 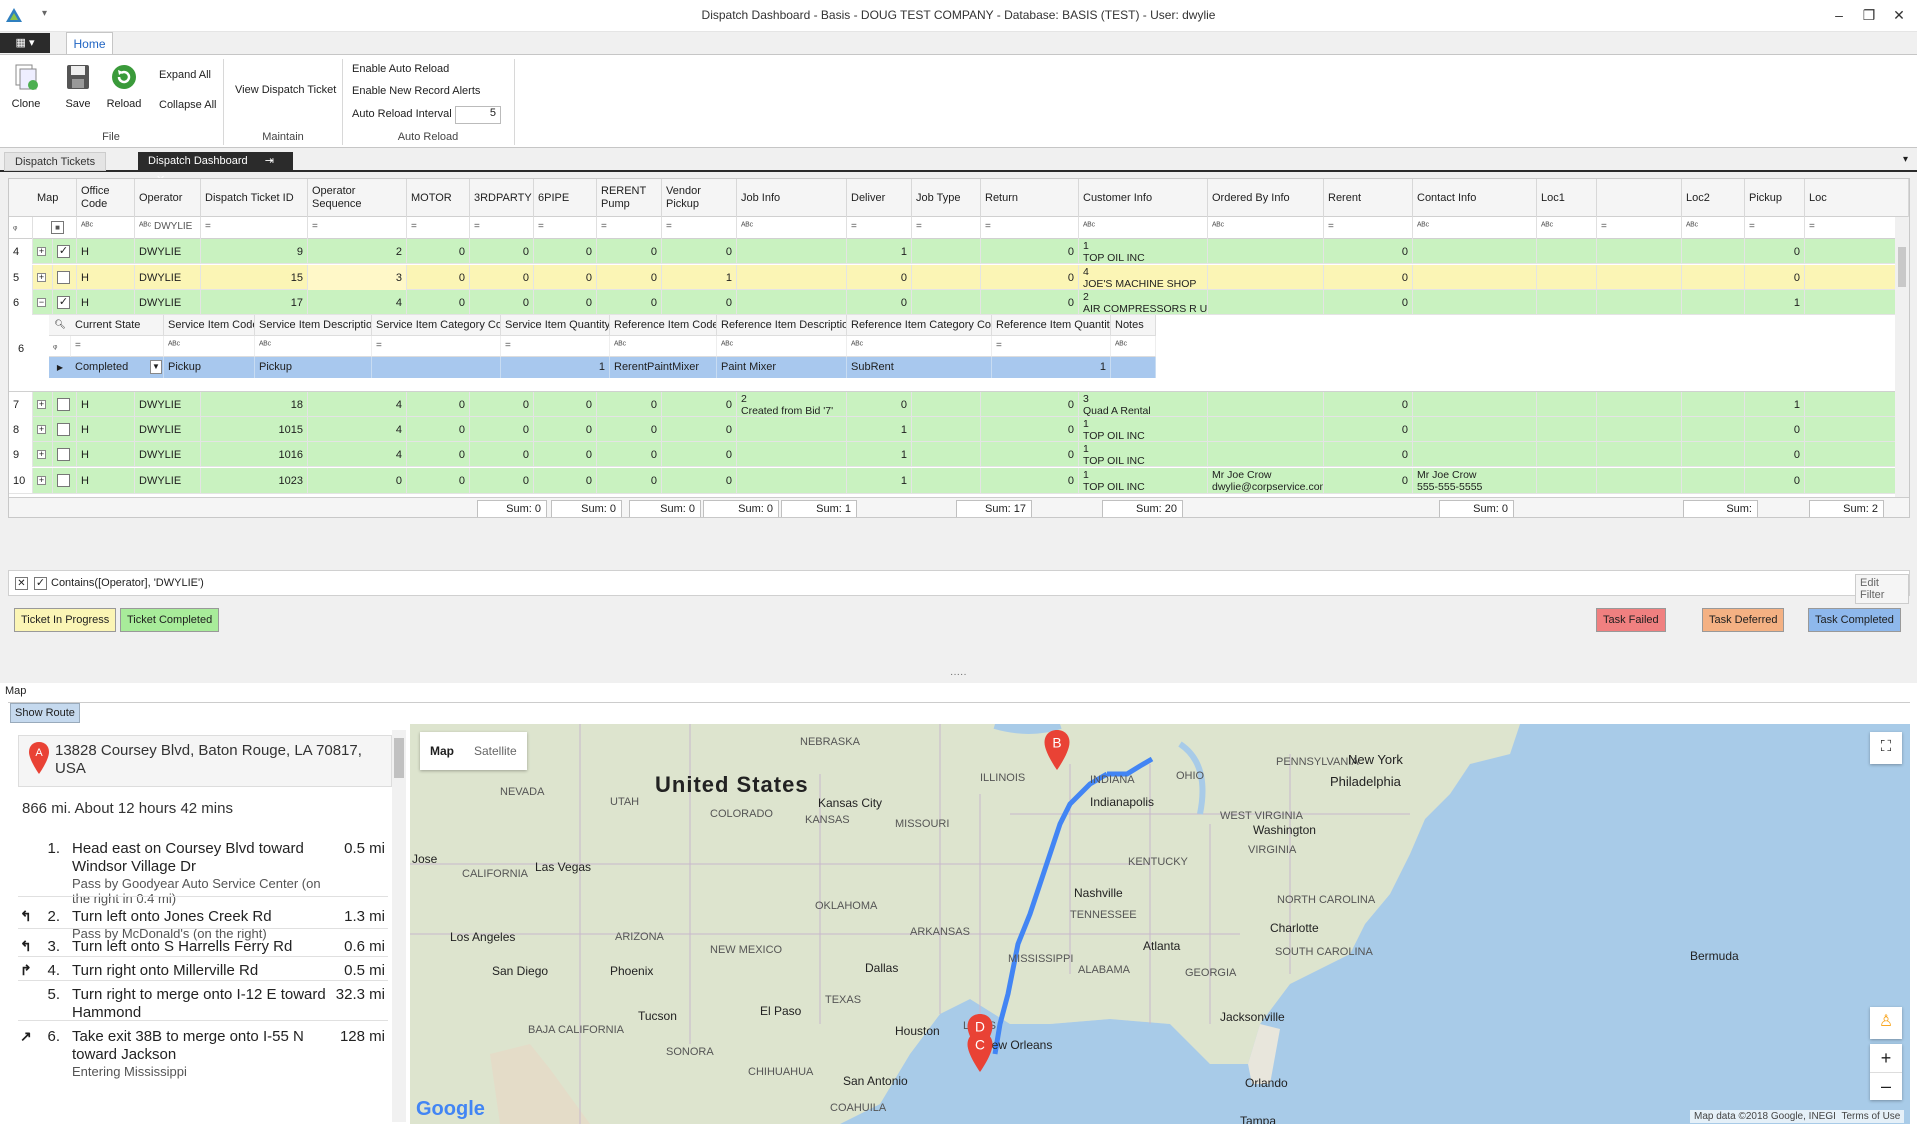 I want to click on marker-c-icon: C, so click(x=980, y=1052).